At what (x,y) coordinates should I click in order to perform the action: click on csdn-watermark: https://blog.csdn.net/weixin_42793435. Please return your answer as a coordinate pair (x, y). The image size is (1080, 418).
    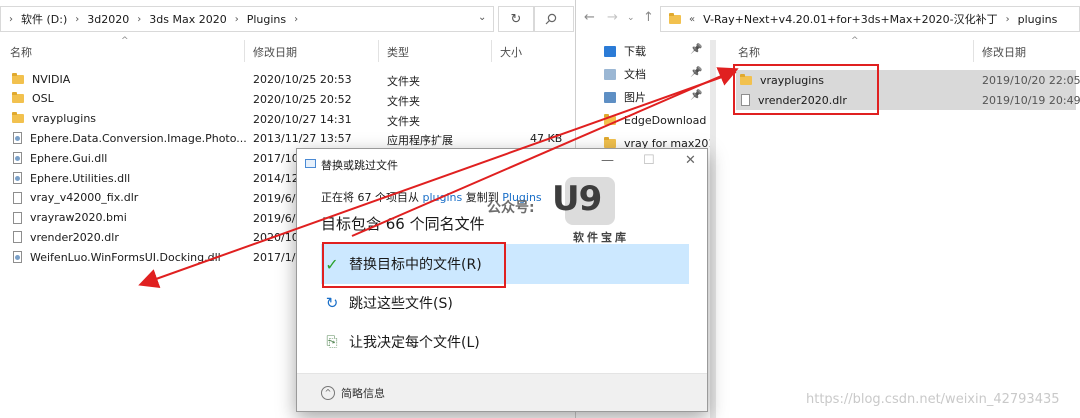
    Looking at the image, I should click on (933, 399).